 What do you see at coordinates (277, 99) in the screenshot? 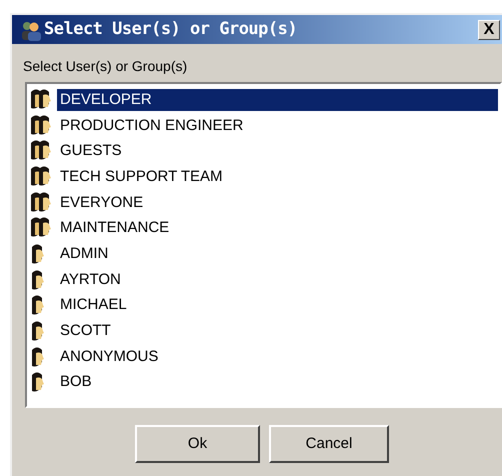
I see `list-item: DEVELOPER` at bounding box center [277, 99].